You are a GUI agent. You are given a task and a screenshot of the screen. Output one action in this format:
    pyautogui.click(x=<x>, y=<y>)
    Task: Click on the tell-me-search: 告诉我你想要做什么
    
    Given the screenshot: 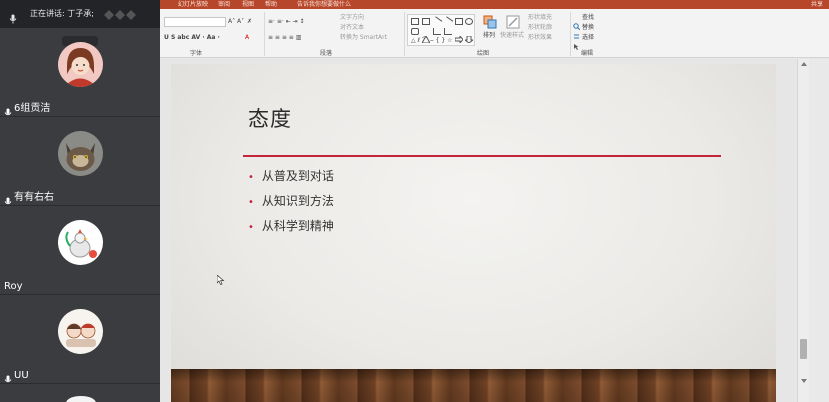 What is the action you would take?
    pyautogui.click(x=324, y=4)
    